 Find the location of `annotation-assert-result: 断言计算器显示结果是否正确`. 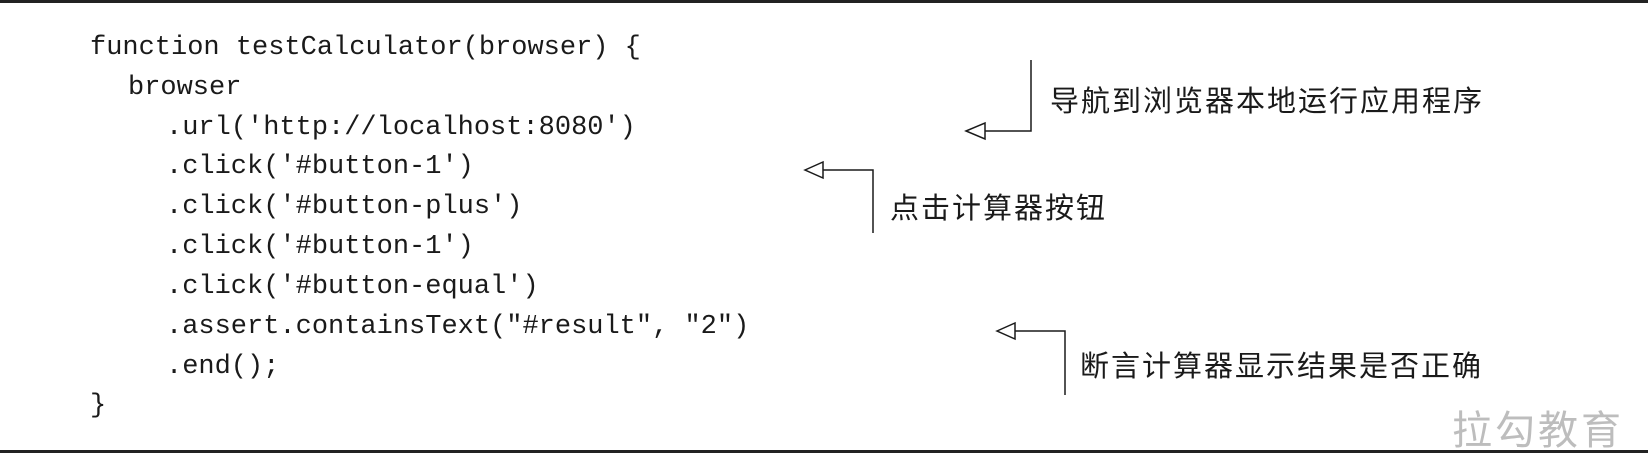

annotation-assert-result: 断言计算器显示结果是否正确 is located at coordinates (1282, 366).